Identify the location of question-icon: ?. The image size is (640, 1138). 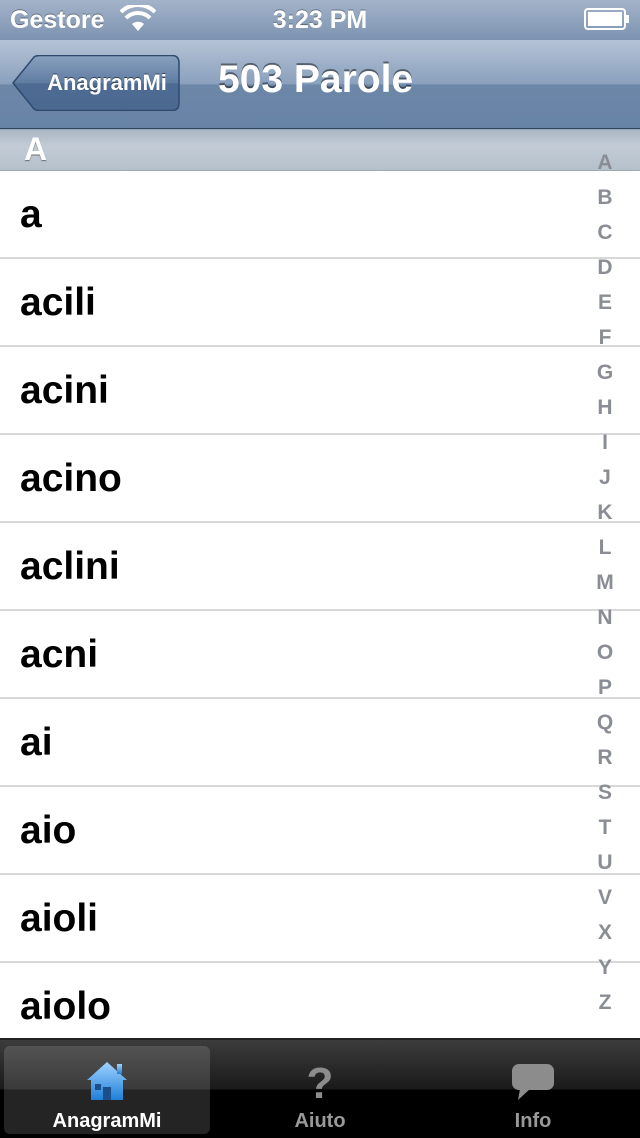
(320, 1082).